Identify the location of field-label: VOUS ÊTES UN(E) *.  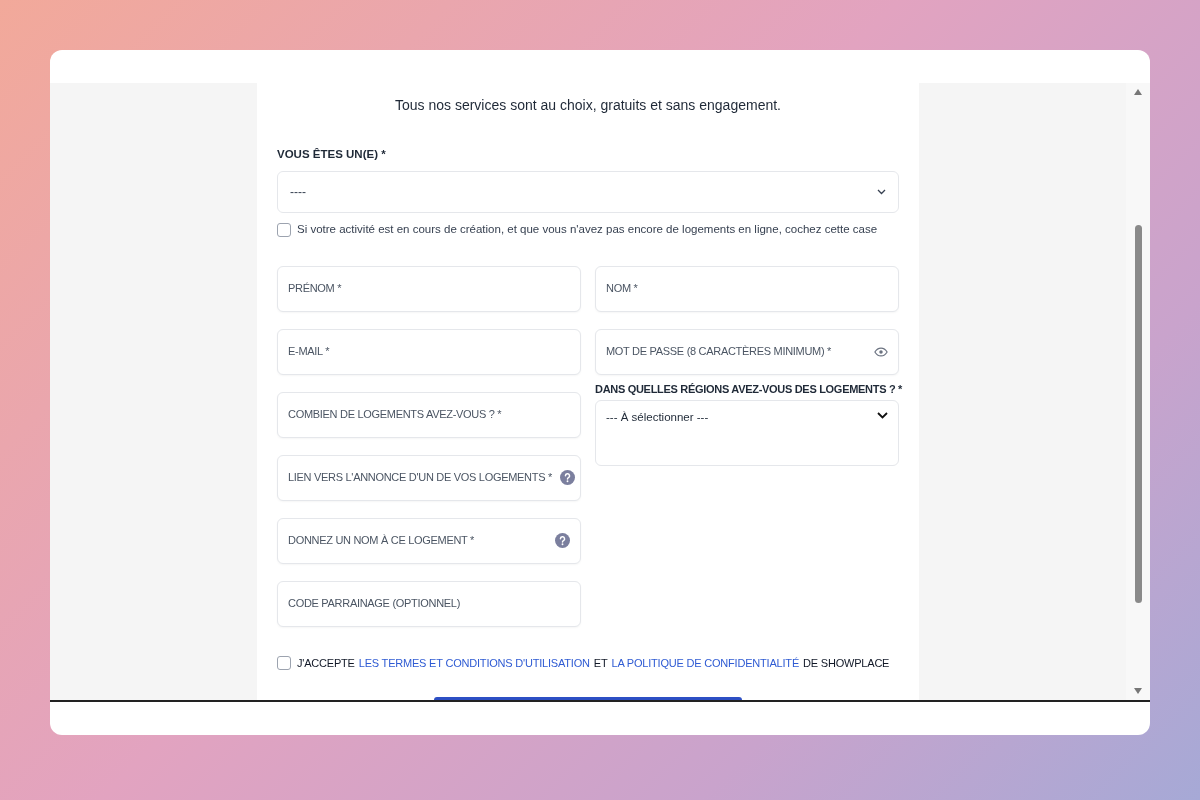
(332, 154).